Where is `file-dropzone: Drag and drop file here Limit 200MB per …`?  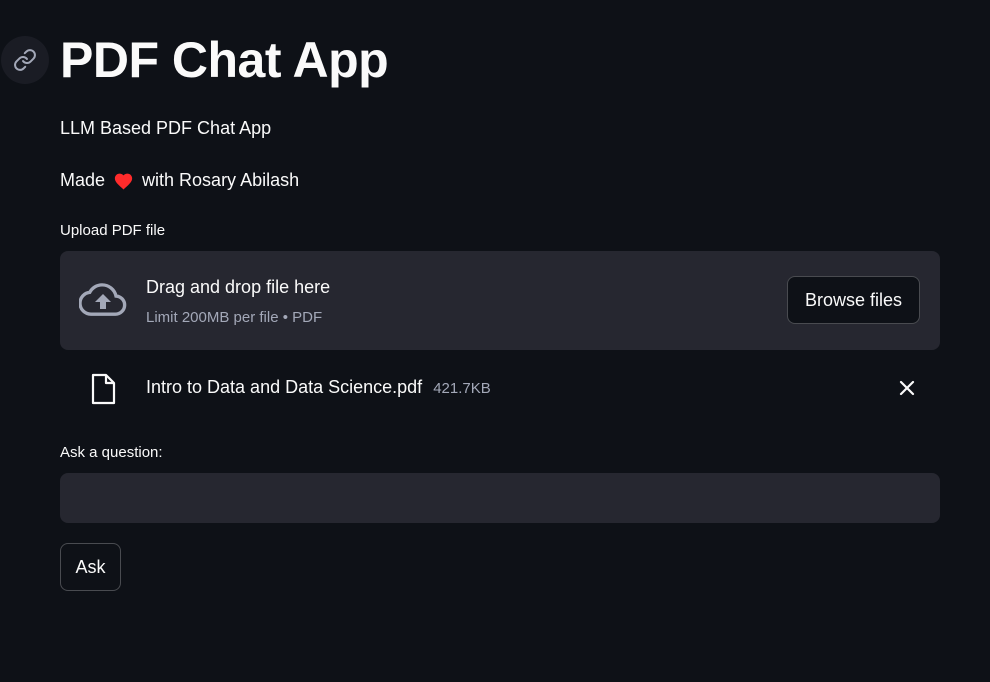 file-dropzone: Drag and drop file here Limit 200MB per … is located at coordinates (500, 300).